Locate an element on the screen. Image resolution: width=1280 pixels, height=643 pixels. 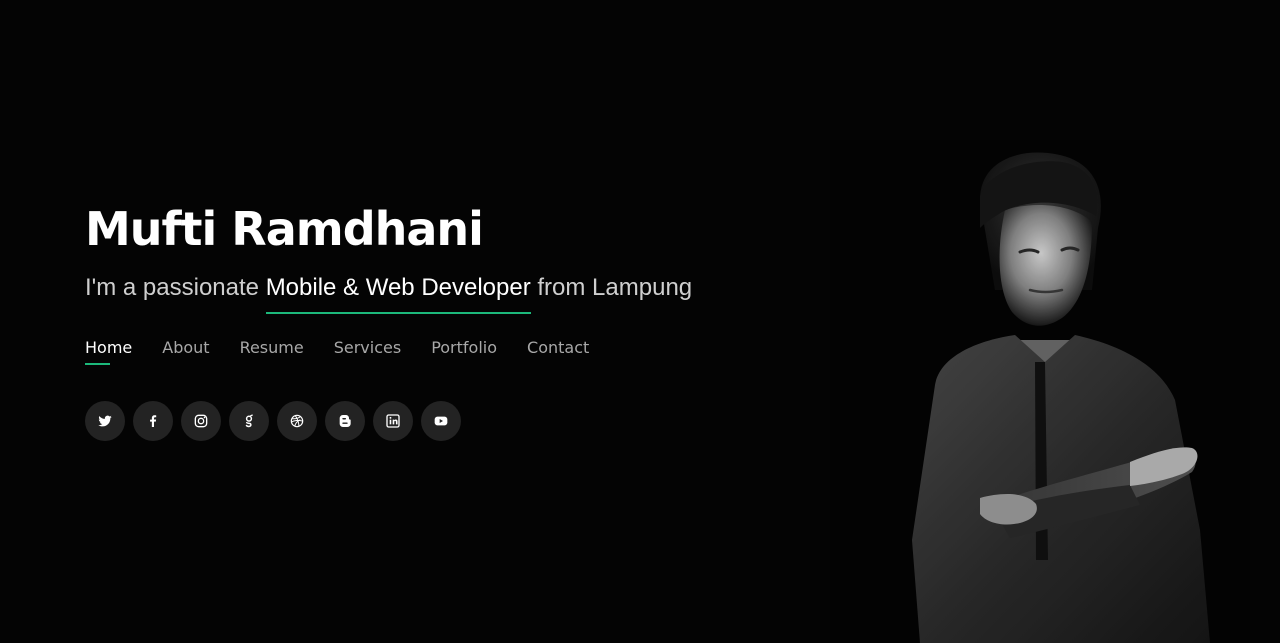
youtube-link is located at coordinates (441, 421).